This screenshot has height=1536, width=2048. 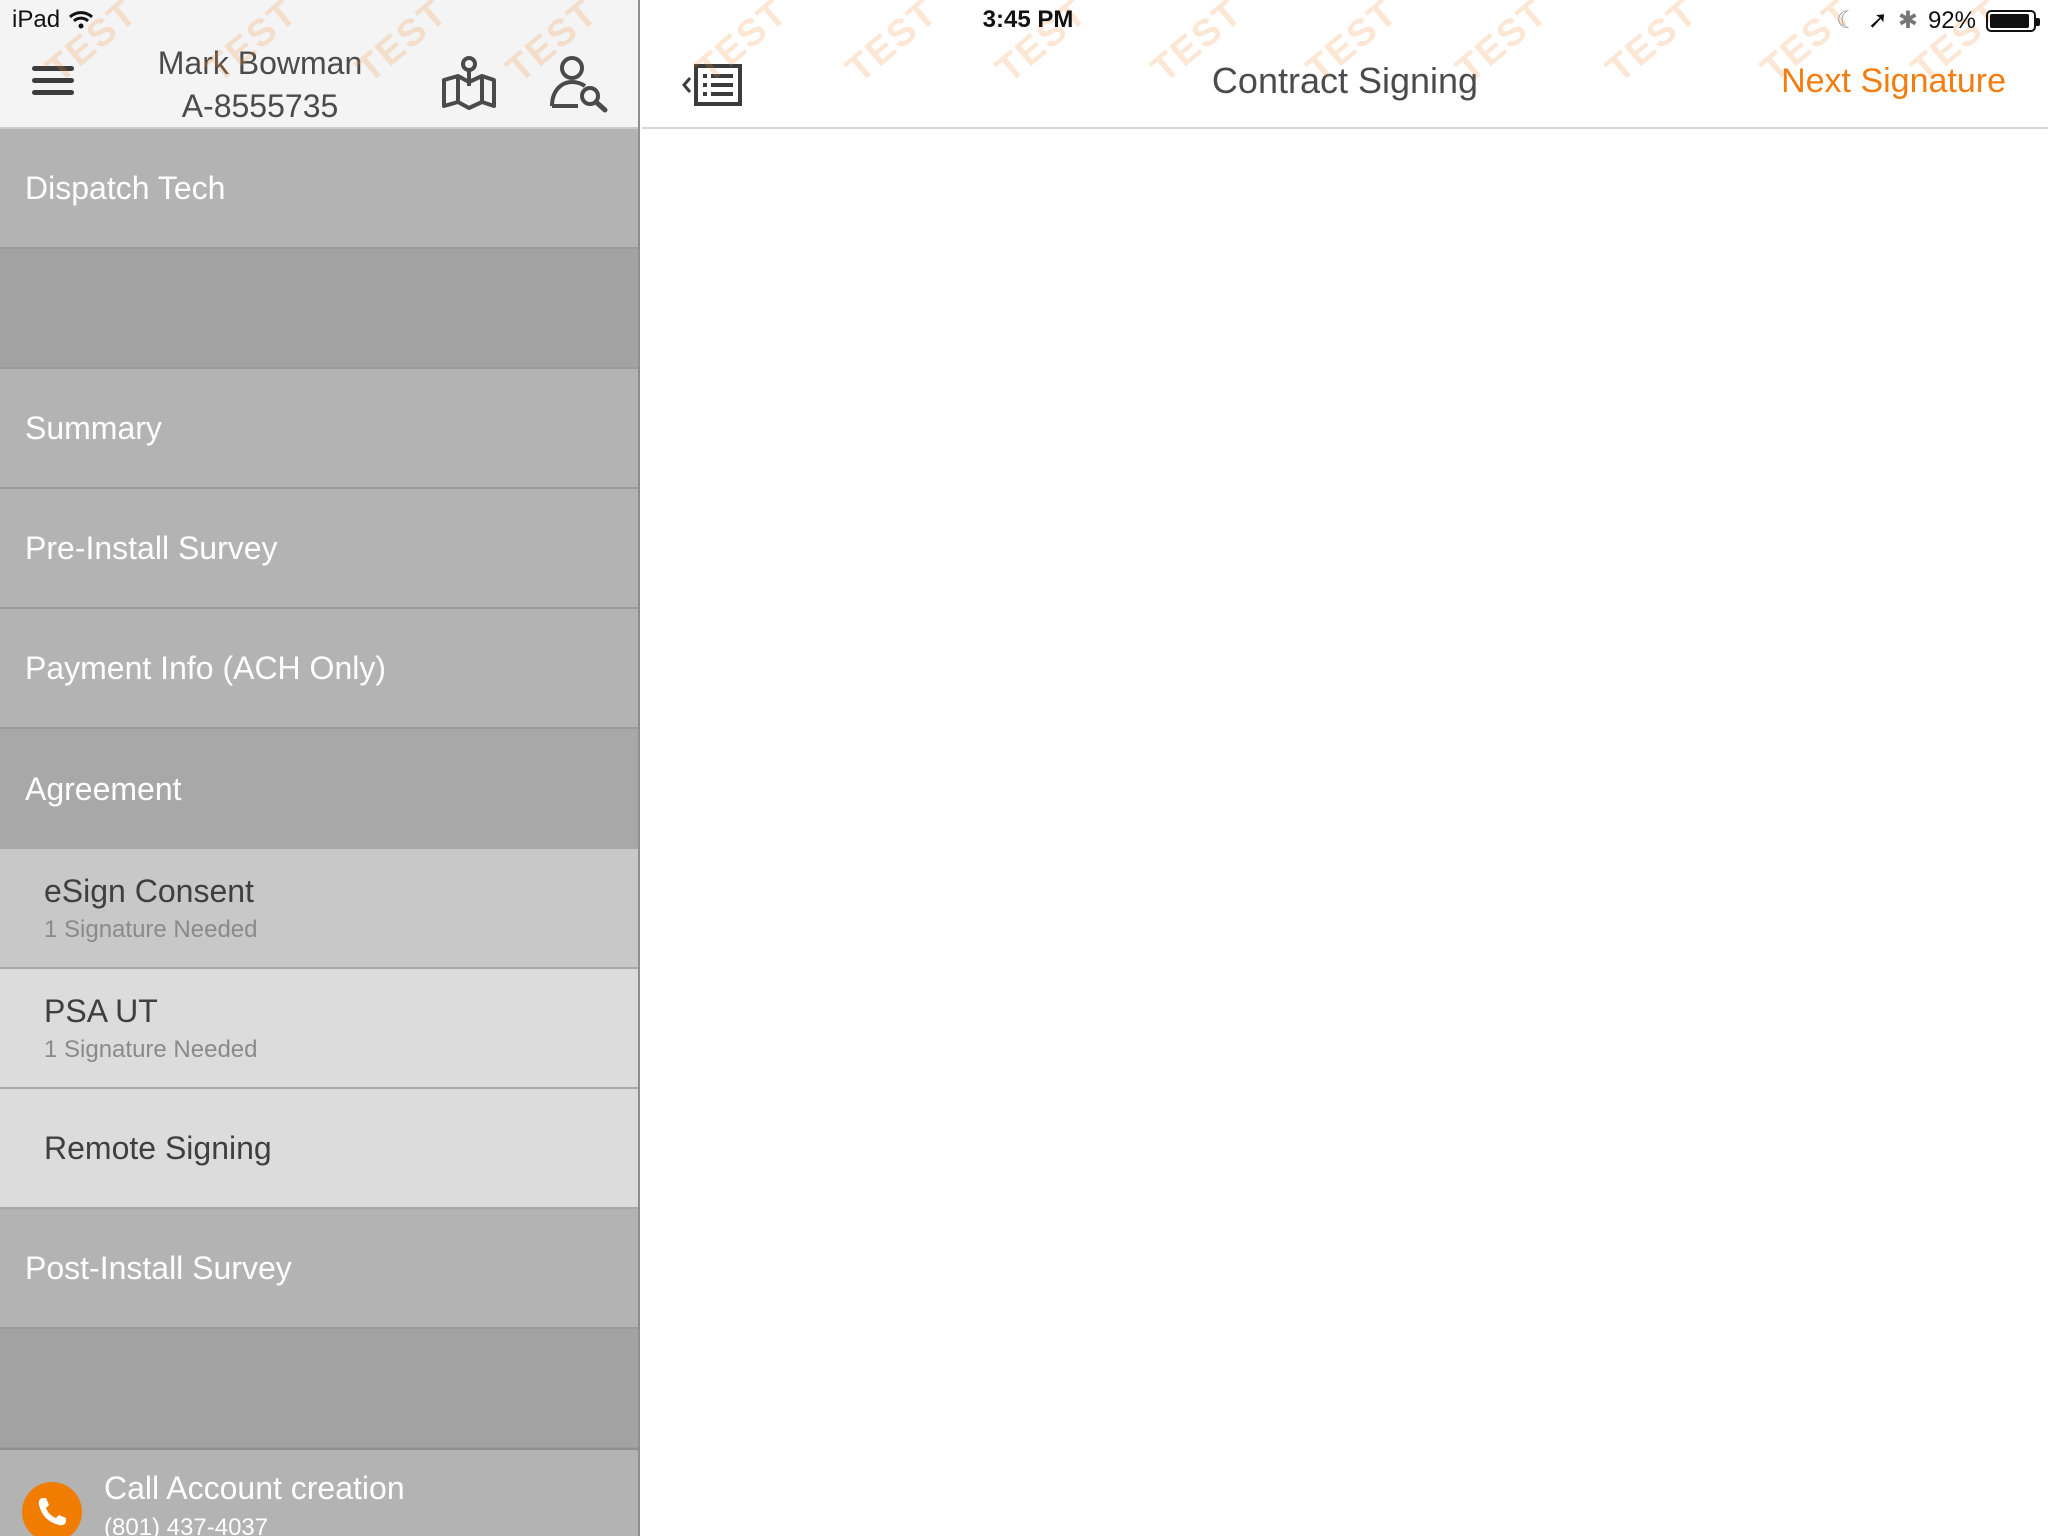 I want to click on call-account-creation: Call Account creation (801) 437-4037, so click(x=319, y=1492).